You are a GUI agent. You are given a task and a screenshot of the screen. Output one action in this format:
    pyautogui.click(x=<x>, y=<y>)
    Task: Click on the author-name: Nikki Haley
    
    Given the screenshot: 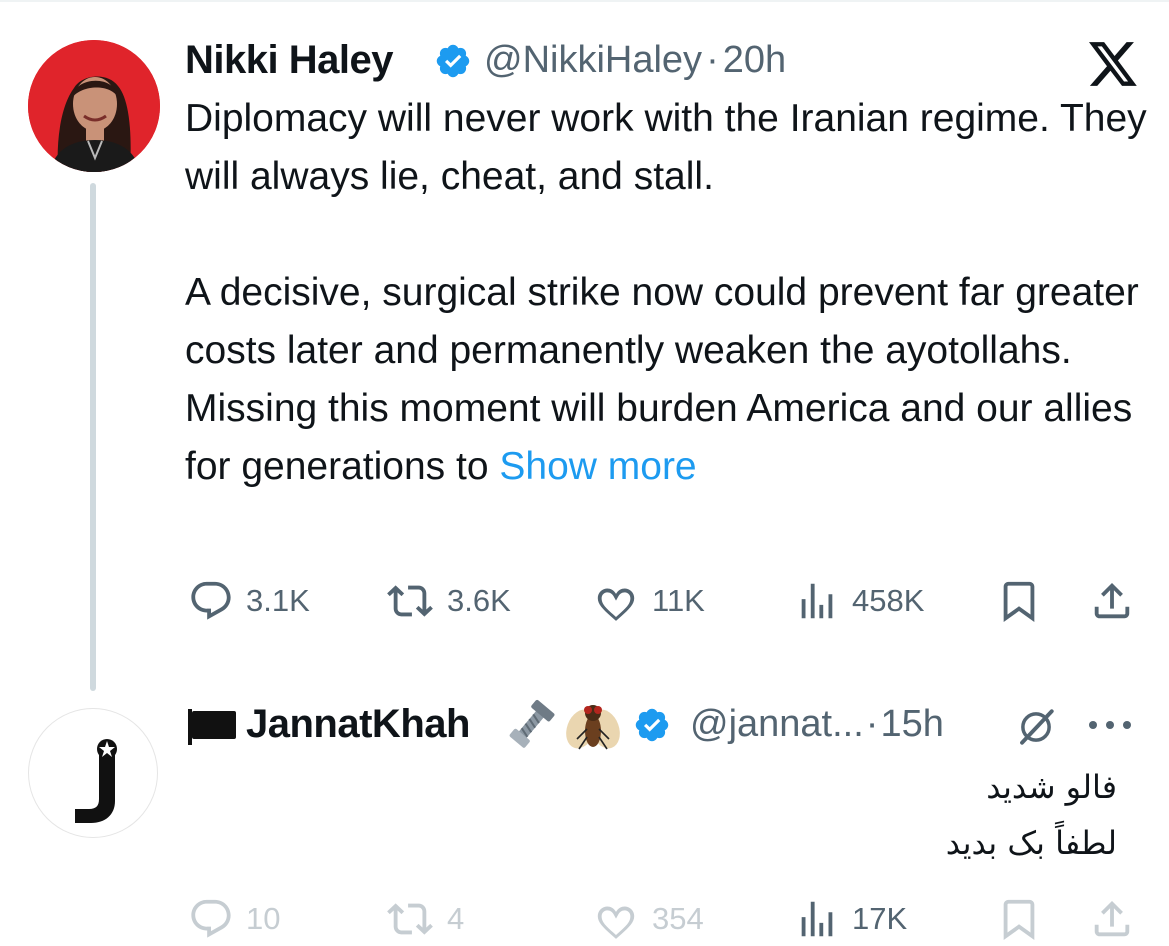 What is the action you would take?
    pyautogui.click(x=289, y=60)
    